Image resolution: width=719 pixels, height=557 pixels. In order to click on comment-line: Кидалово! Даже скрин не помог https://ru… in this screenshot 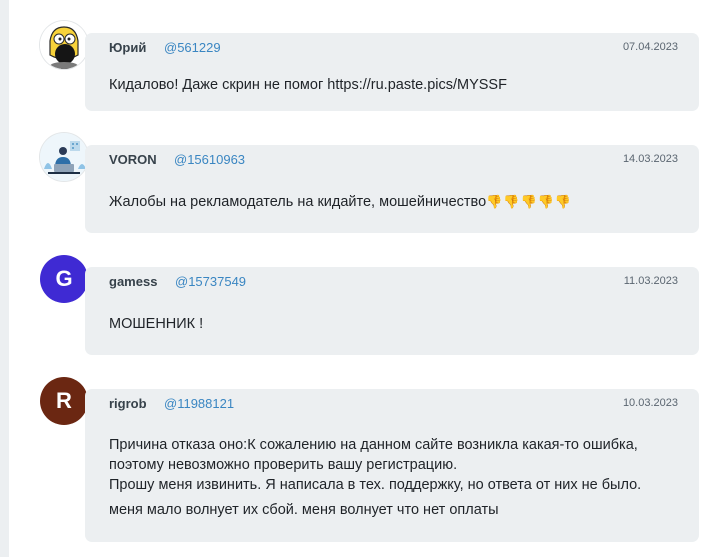, I will do `click(308, 85)`.